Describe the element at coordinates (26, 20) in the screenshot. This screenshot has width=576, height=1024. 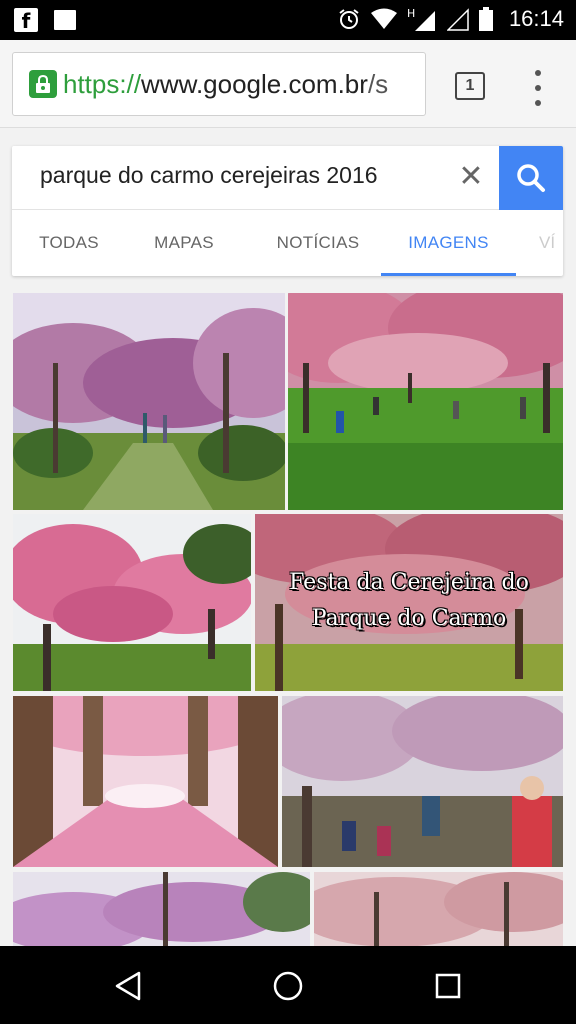
I see `facebook-icon: f` at that location.